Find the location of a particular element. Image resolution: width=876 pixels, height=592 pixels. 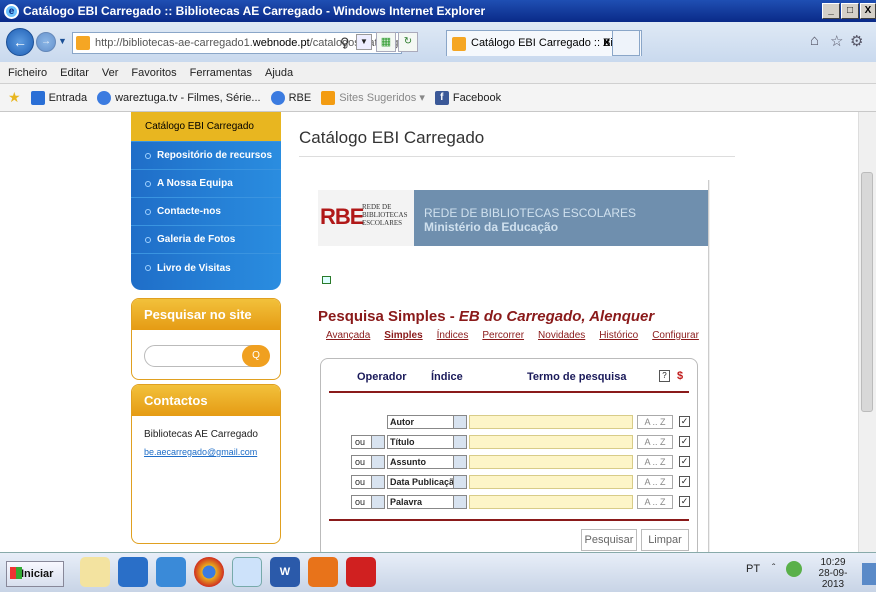

sidebar-item-equipa: A Nossa Equipa is located at coordinates (206, 184).